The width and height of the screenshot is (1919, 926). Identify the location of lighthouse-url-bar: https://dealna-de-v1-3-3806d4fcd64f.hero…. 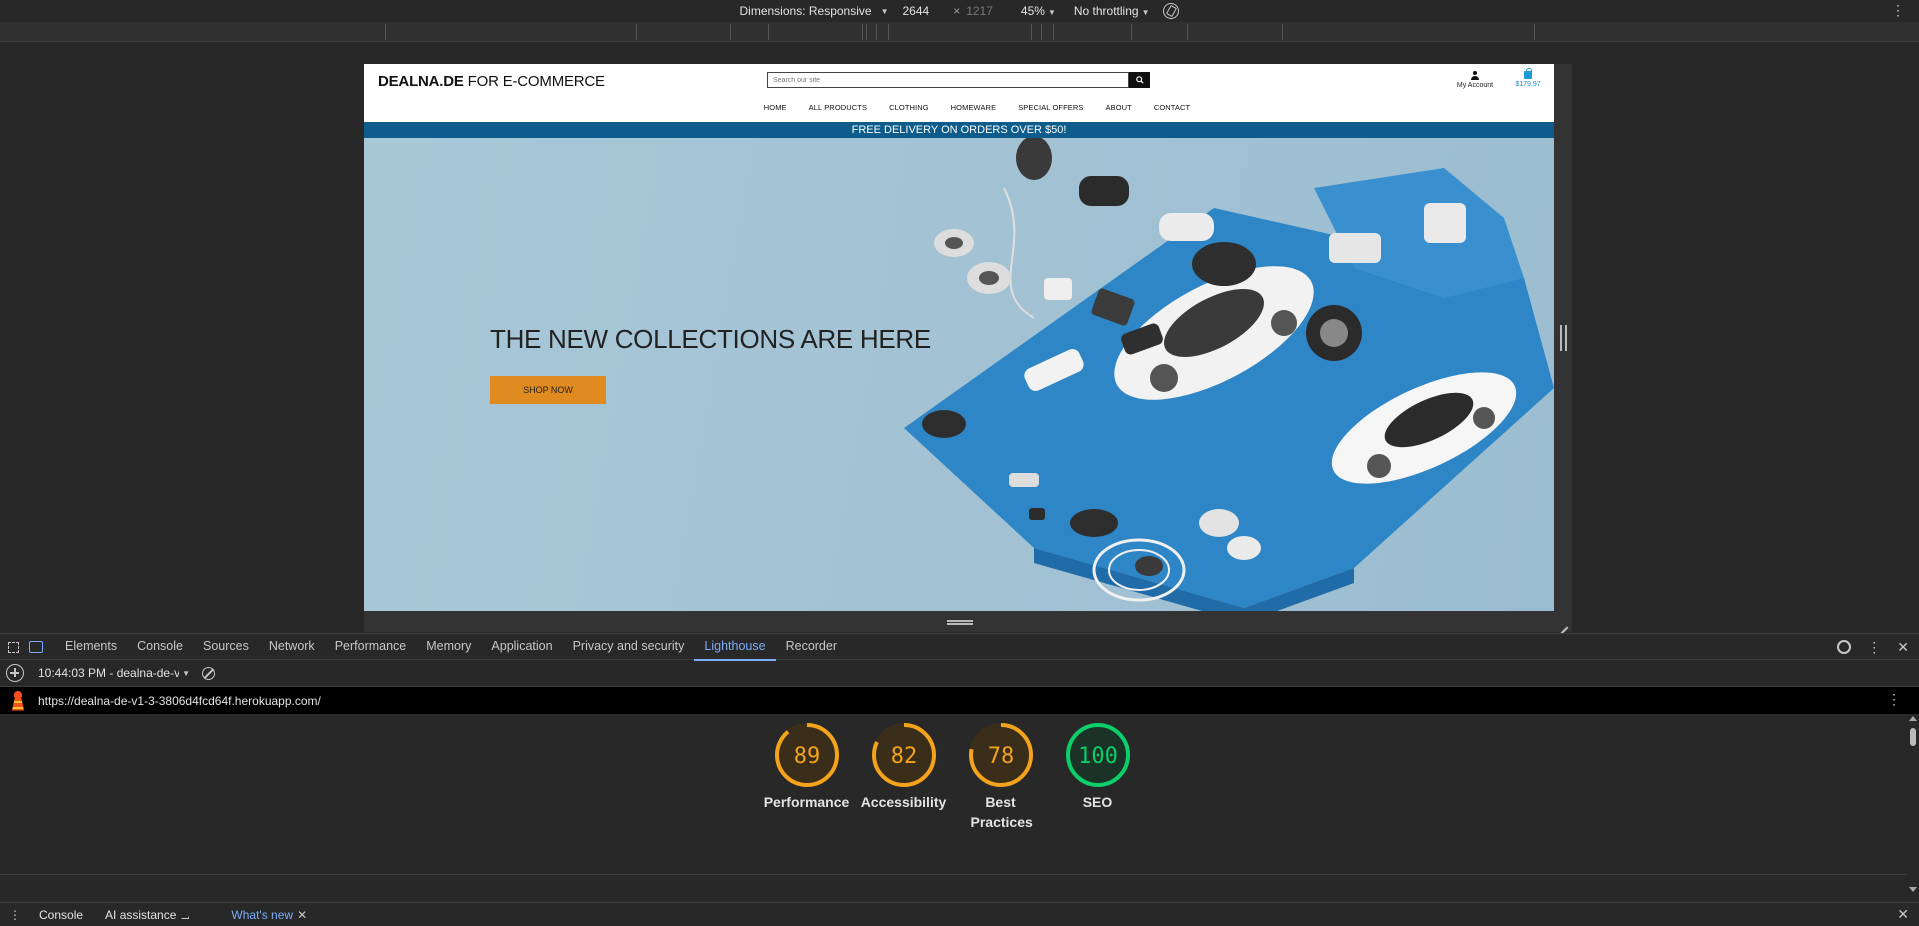
(959, 700).